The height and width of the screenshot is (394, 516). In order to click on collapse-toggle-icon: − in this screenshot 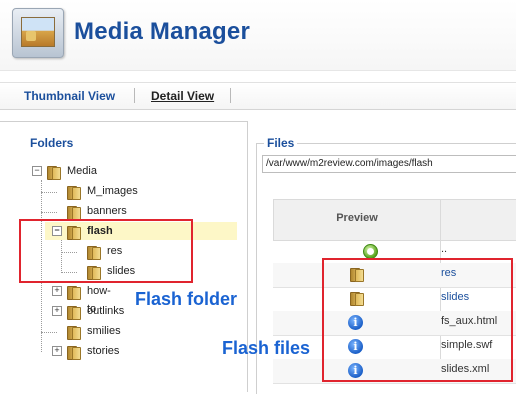, I will do `click(37, 171)`.